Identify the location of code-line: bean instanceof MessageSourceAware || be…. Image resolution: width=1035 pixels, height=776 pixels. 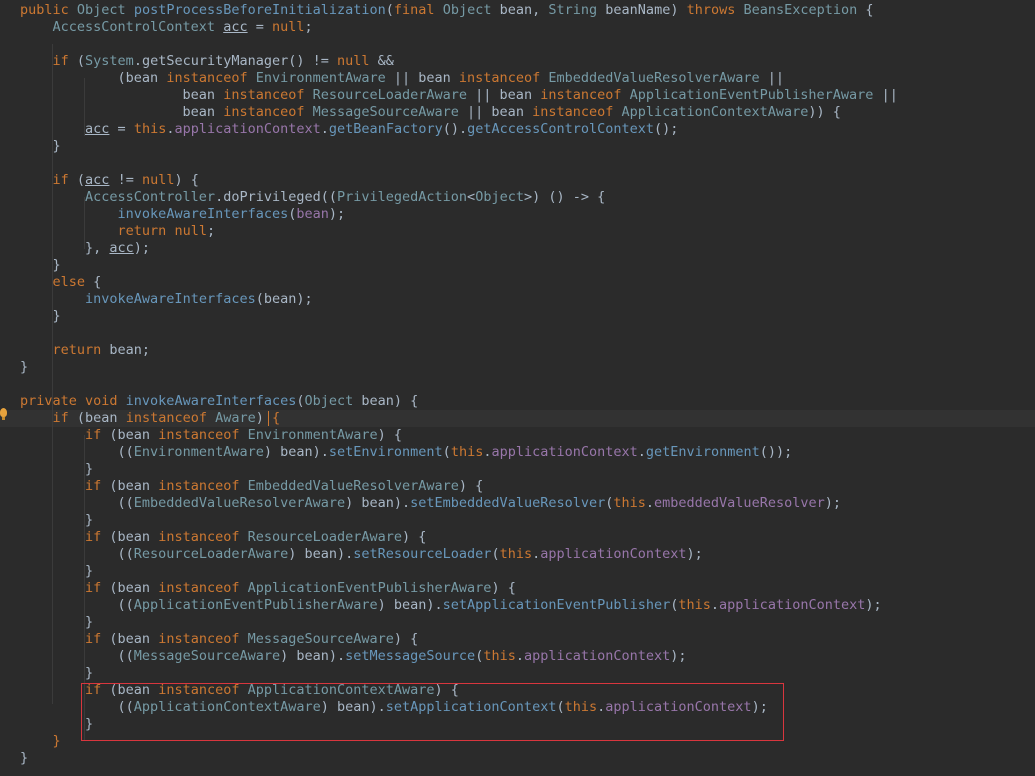
(517, 112).